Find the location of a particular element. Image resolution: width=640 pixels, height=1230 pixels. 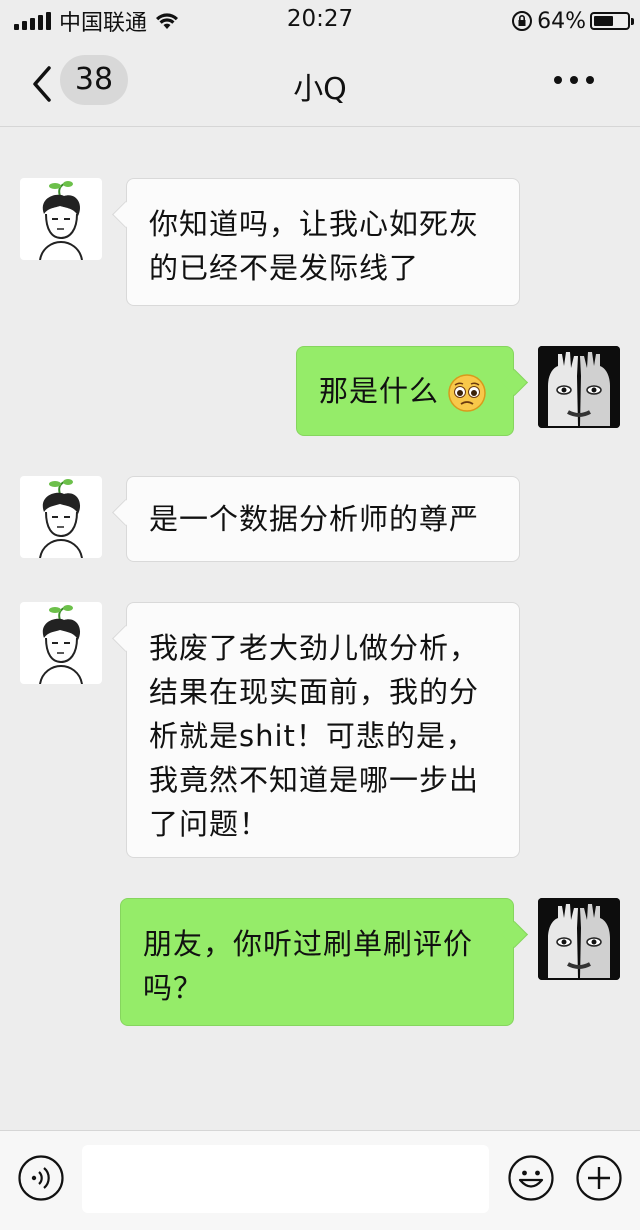

orientation-lock-icon is located at coordinates (522, 21).